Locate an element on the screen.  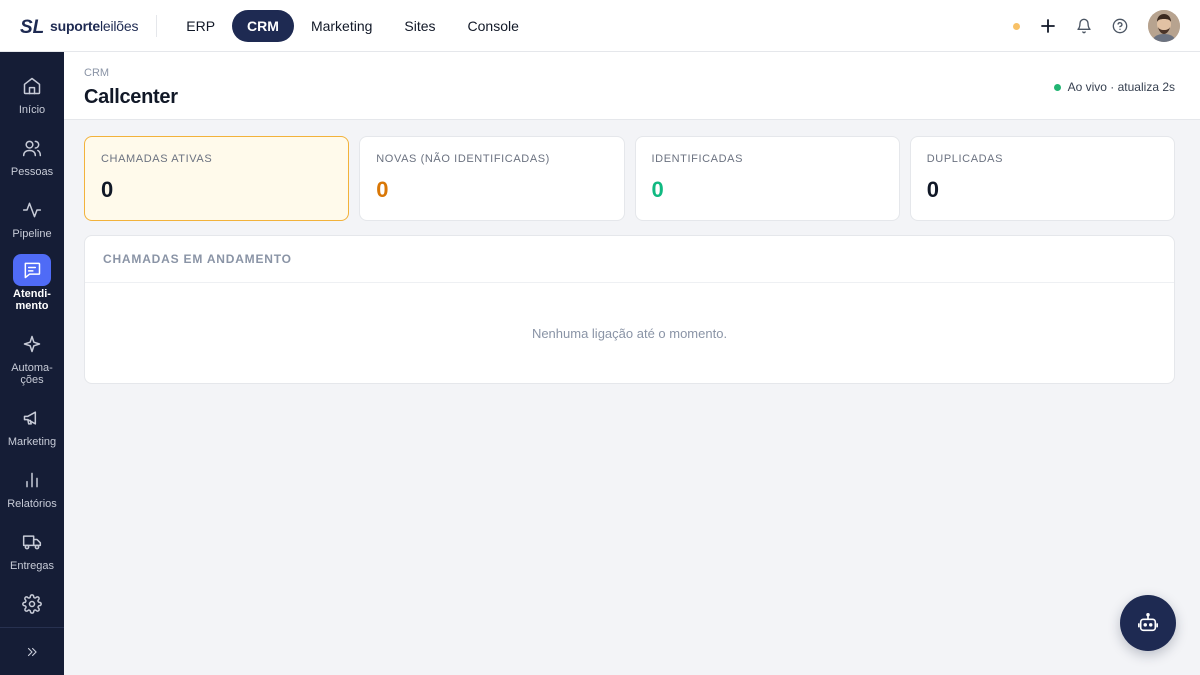
logo: SL suporteleilões is located at coordinates (69, 25).